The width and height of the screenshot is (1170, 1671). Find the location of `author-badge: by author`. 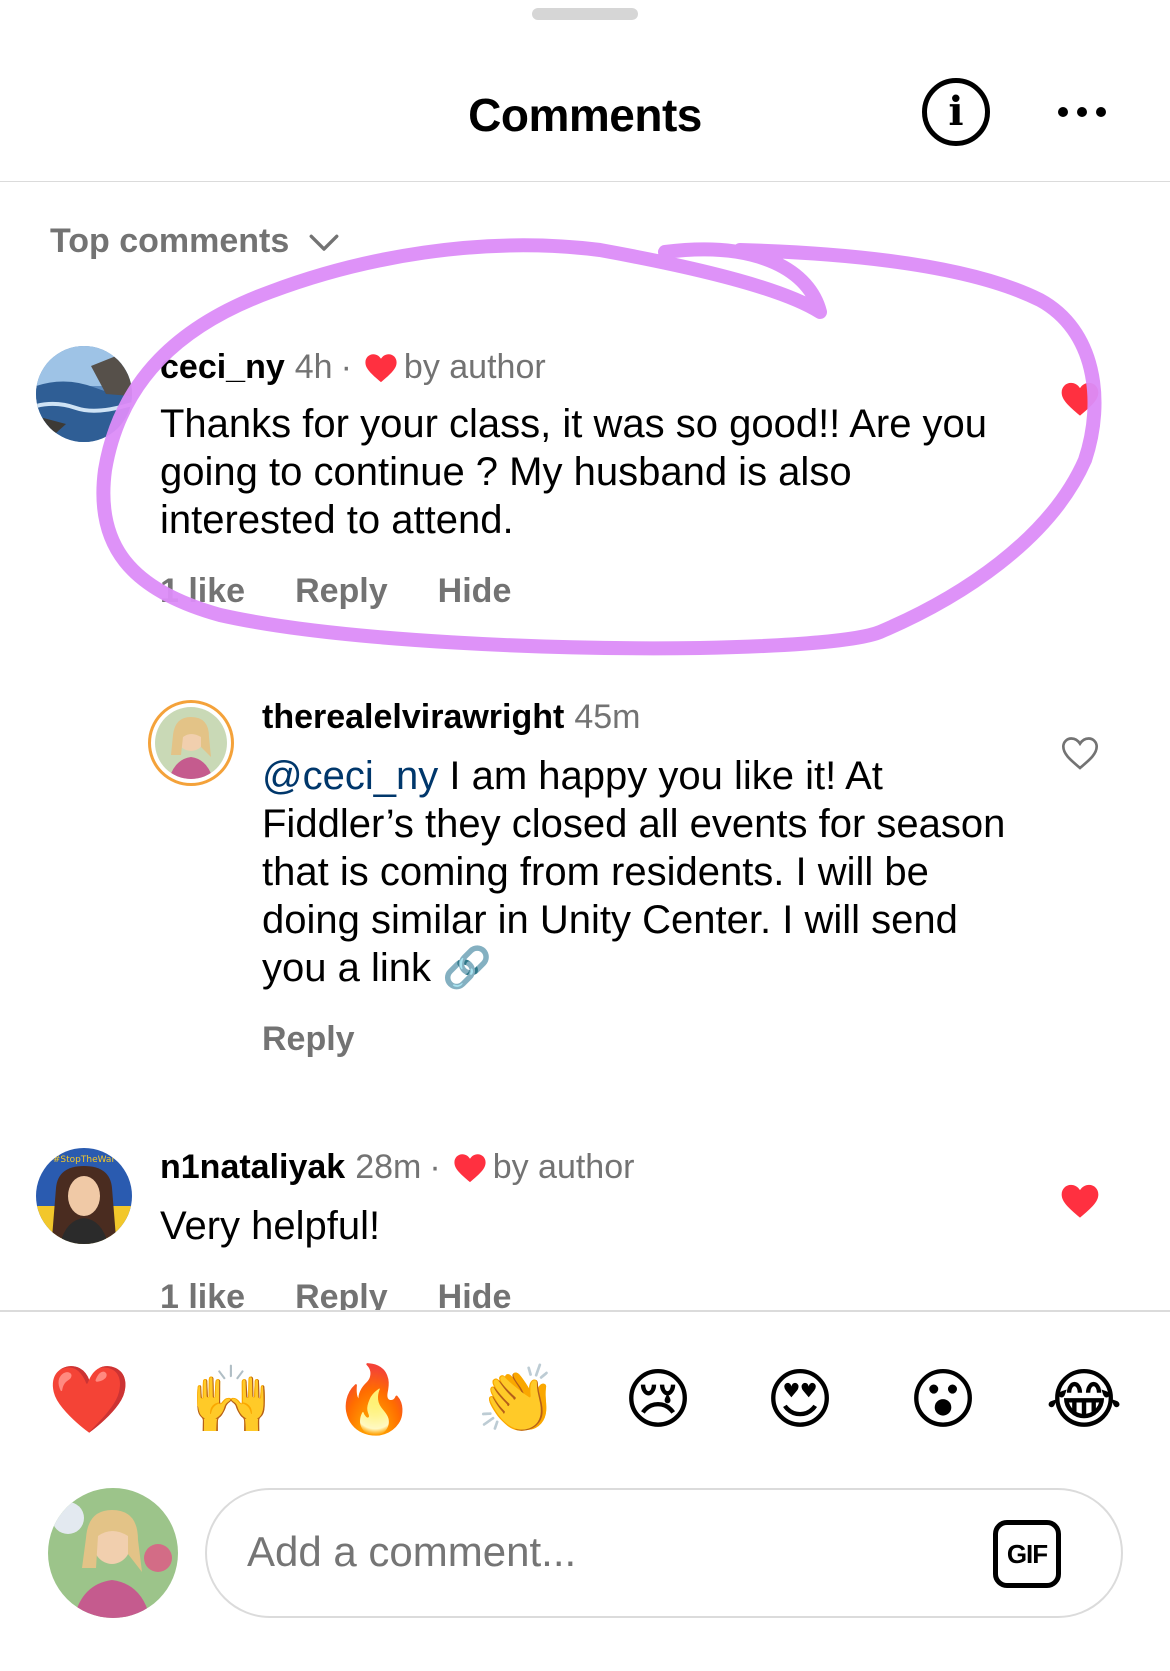

author-badge: by author is located at coordinates (563, 1167).